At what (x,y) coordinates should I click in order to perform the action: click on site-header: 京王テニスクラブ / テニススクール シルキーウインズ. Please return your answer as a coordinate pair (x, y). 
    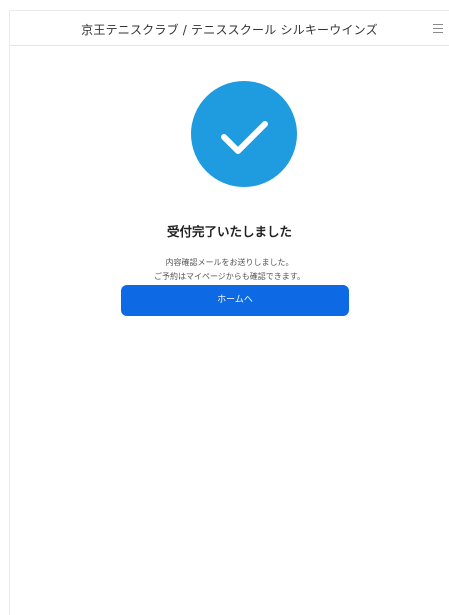
    Looking at the image, I should click on (229, 28).